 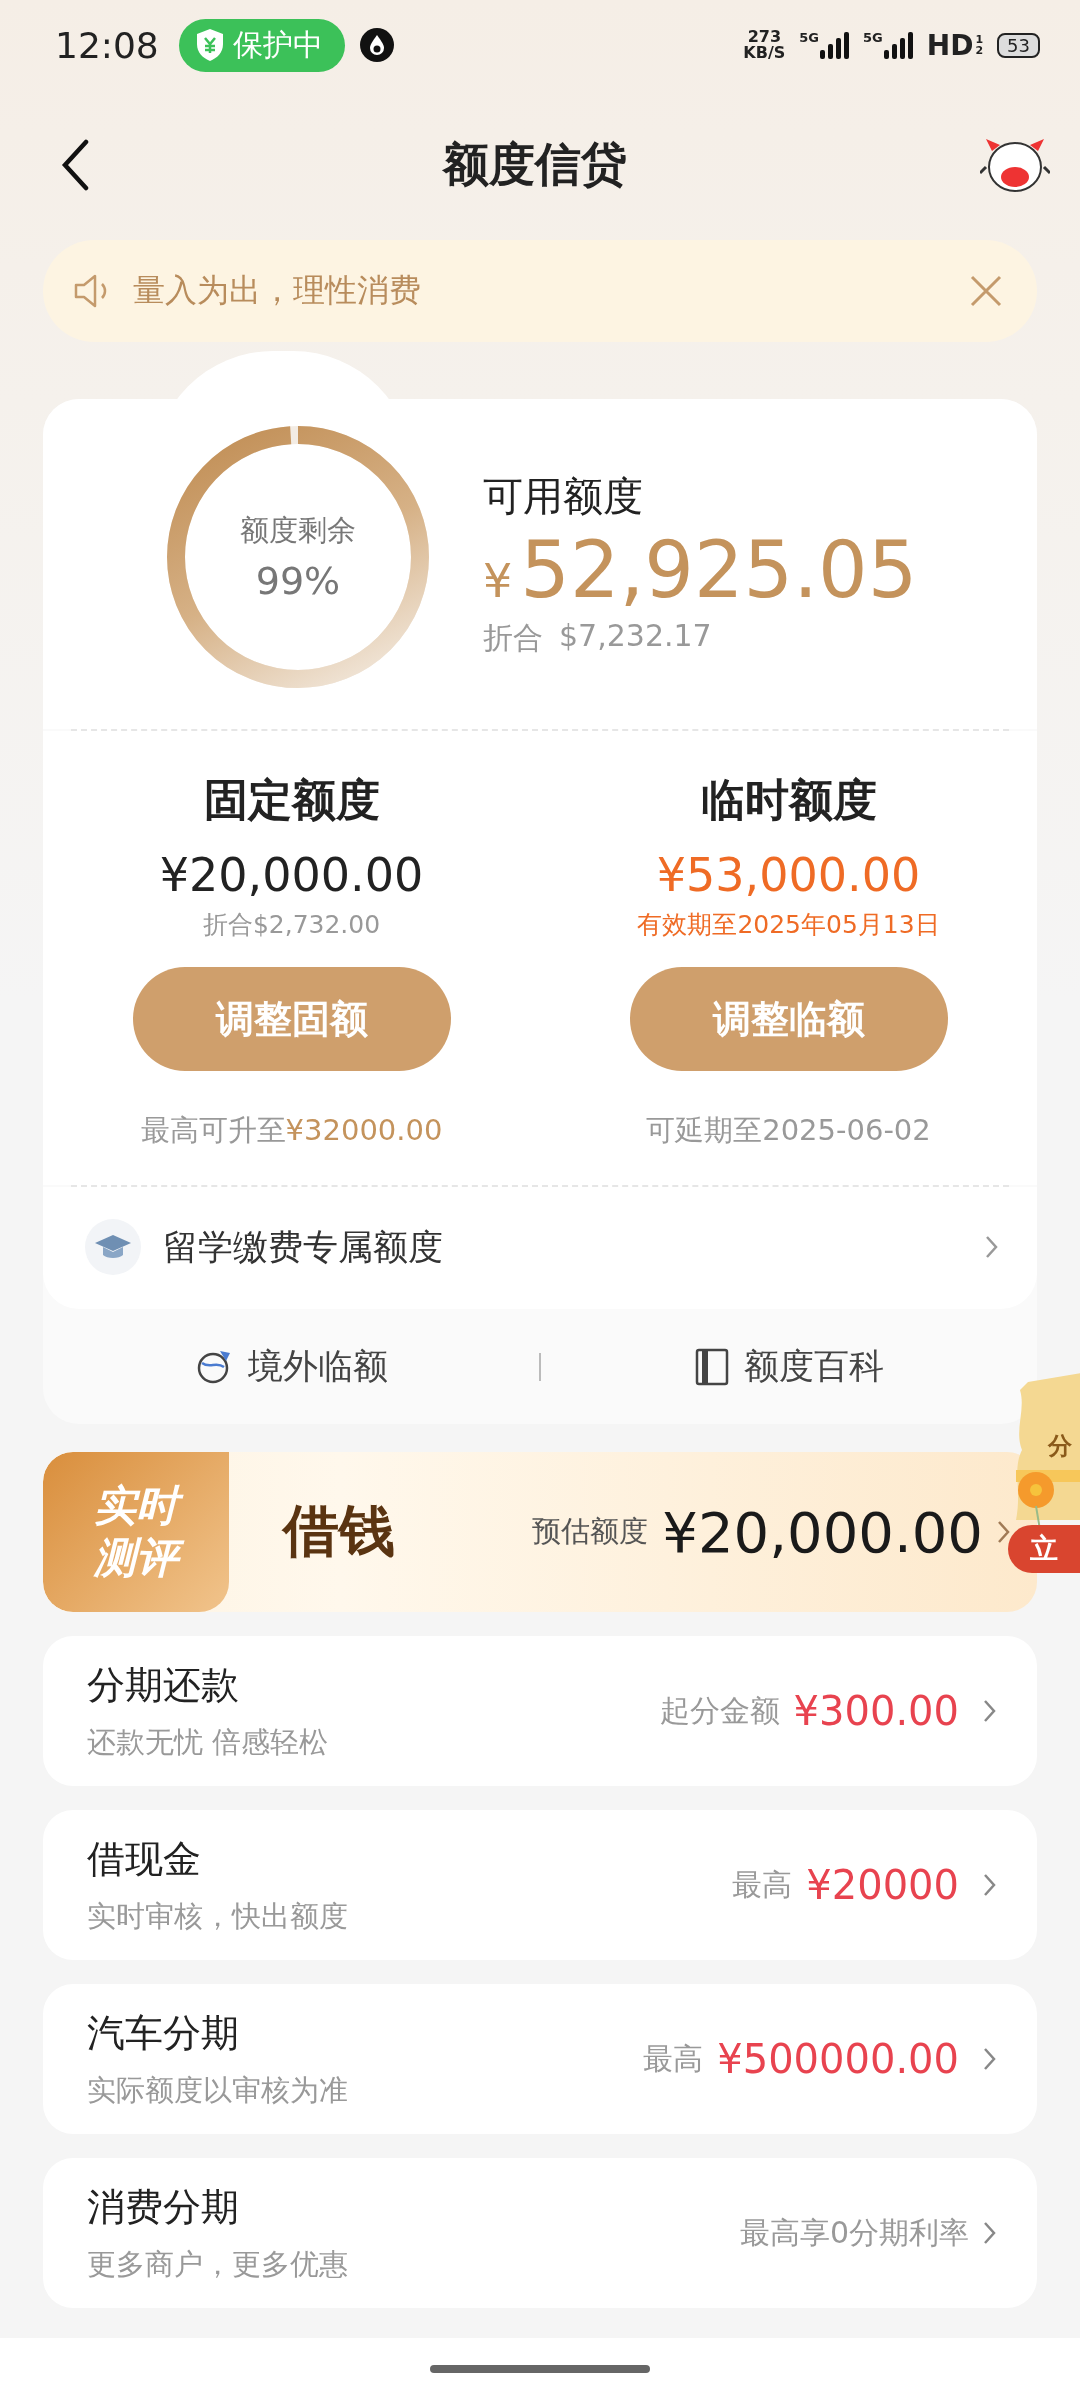 I want to click on estimate-amount: ¥20,000.00, so click(x=822, y=1532).